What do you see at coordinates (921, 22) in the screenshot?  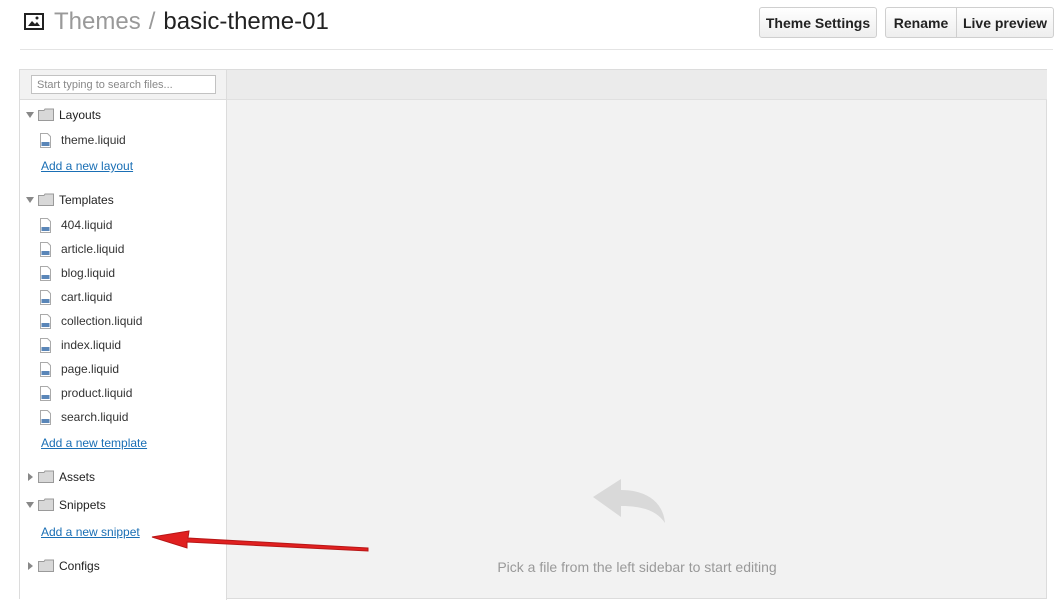 I see `rename-button: Rename` at bounding box center [921, 22].